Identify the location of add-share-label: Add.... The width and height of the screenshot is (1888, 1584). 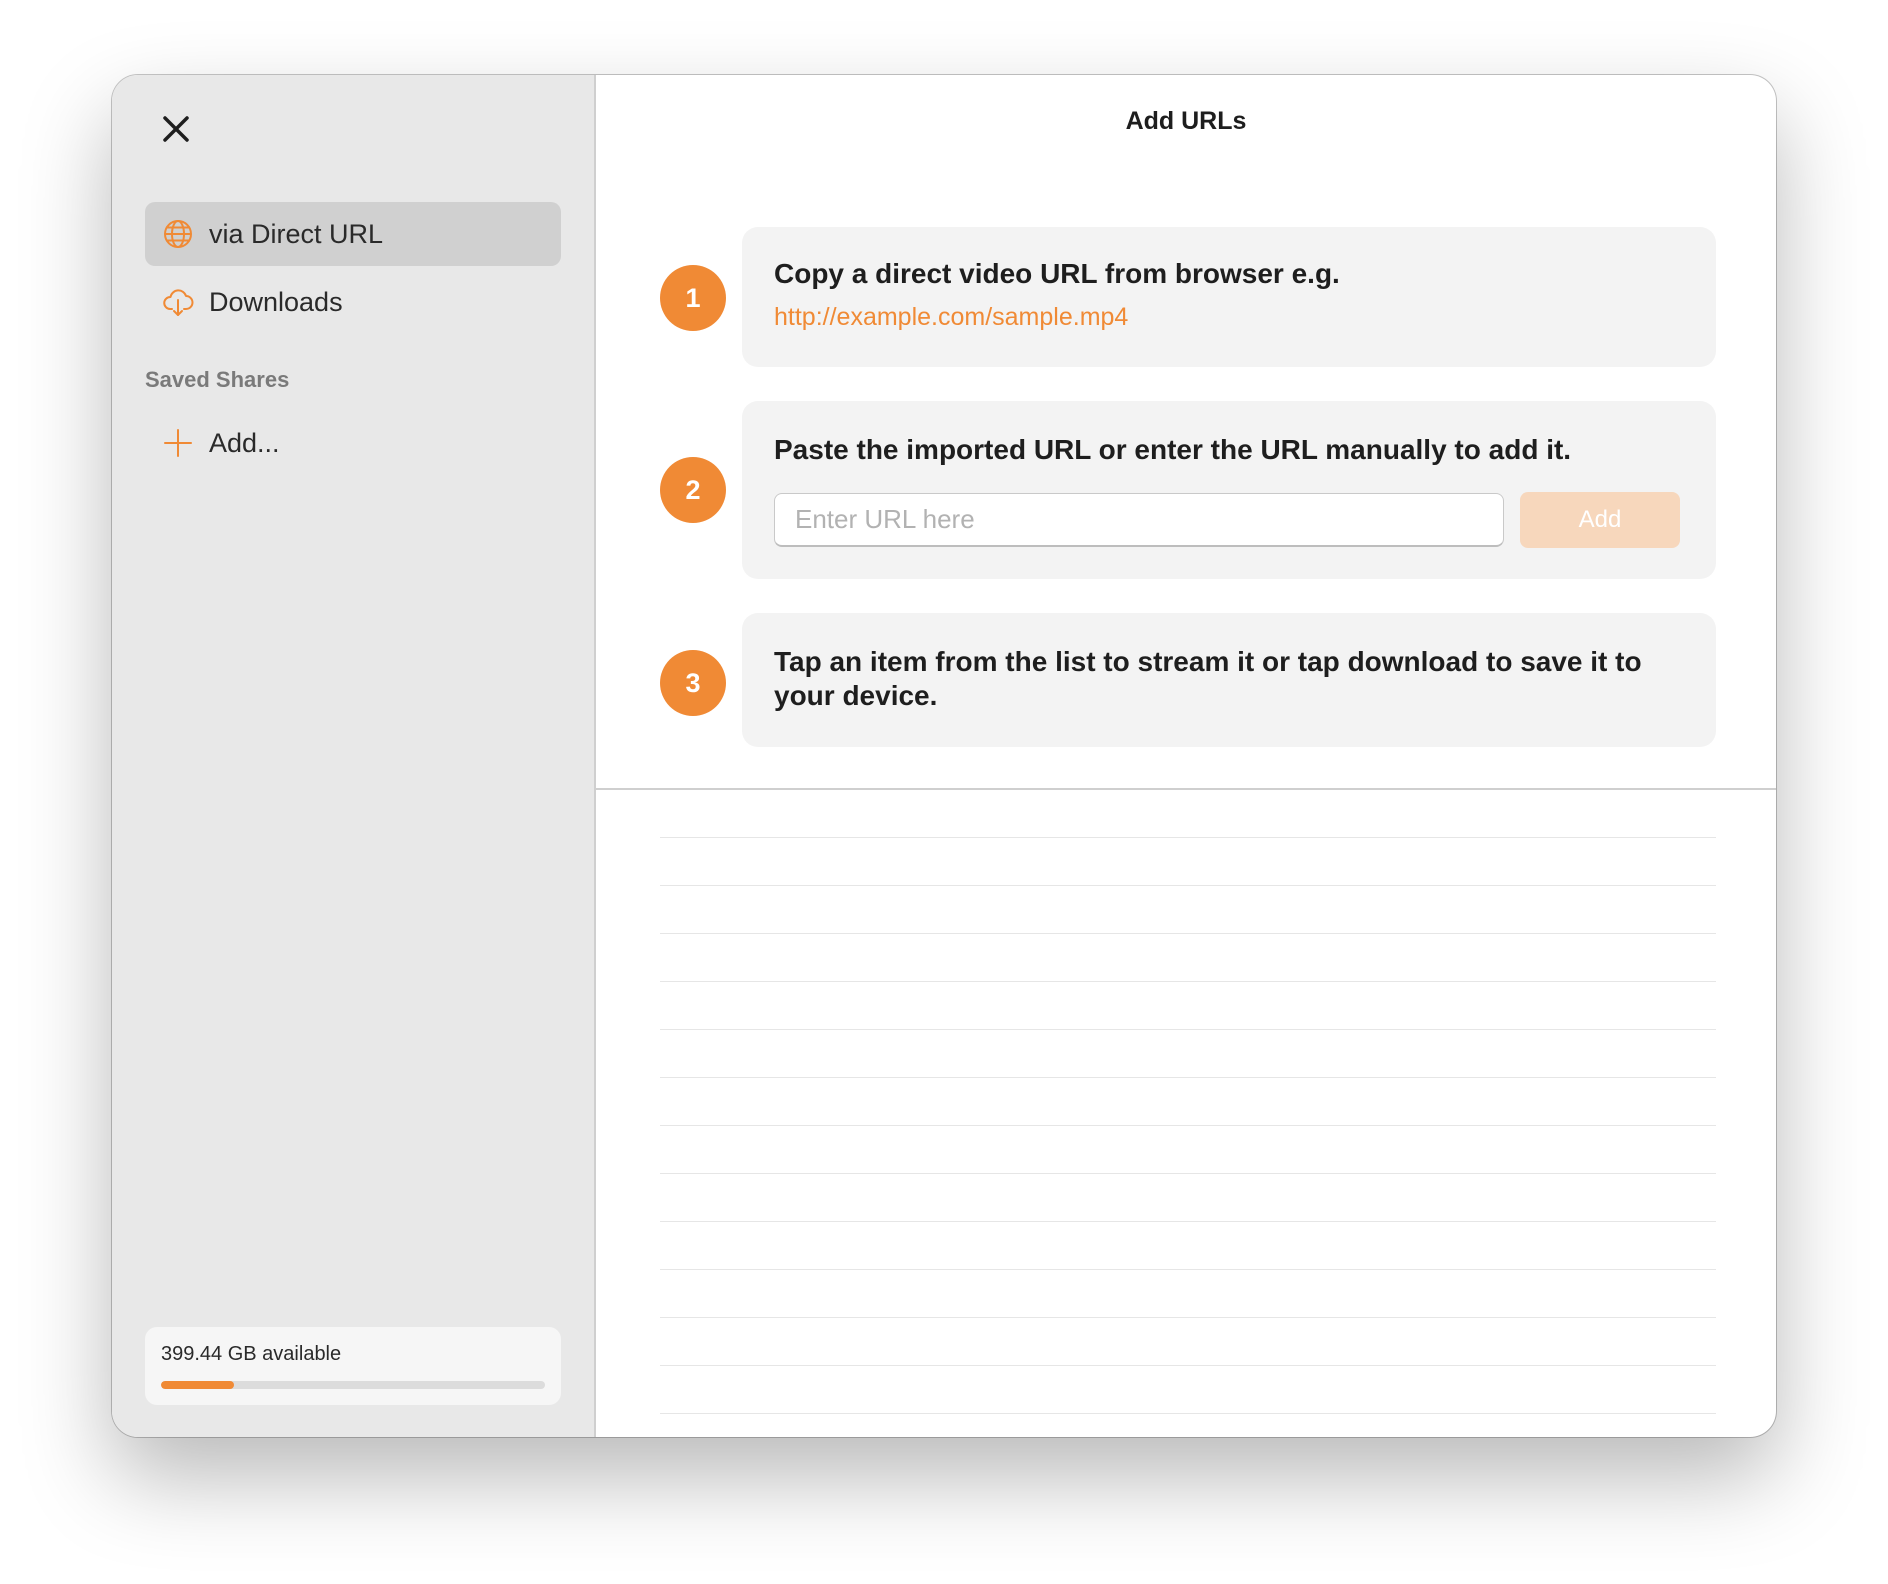
(244, 442).